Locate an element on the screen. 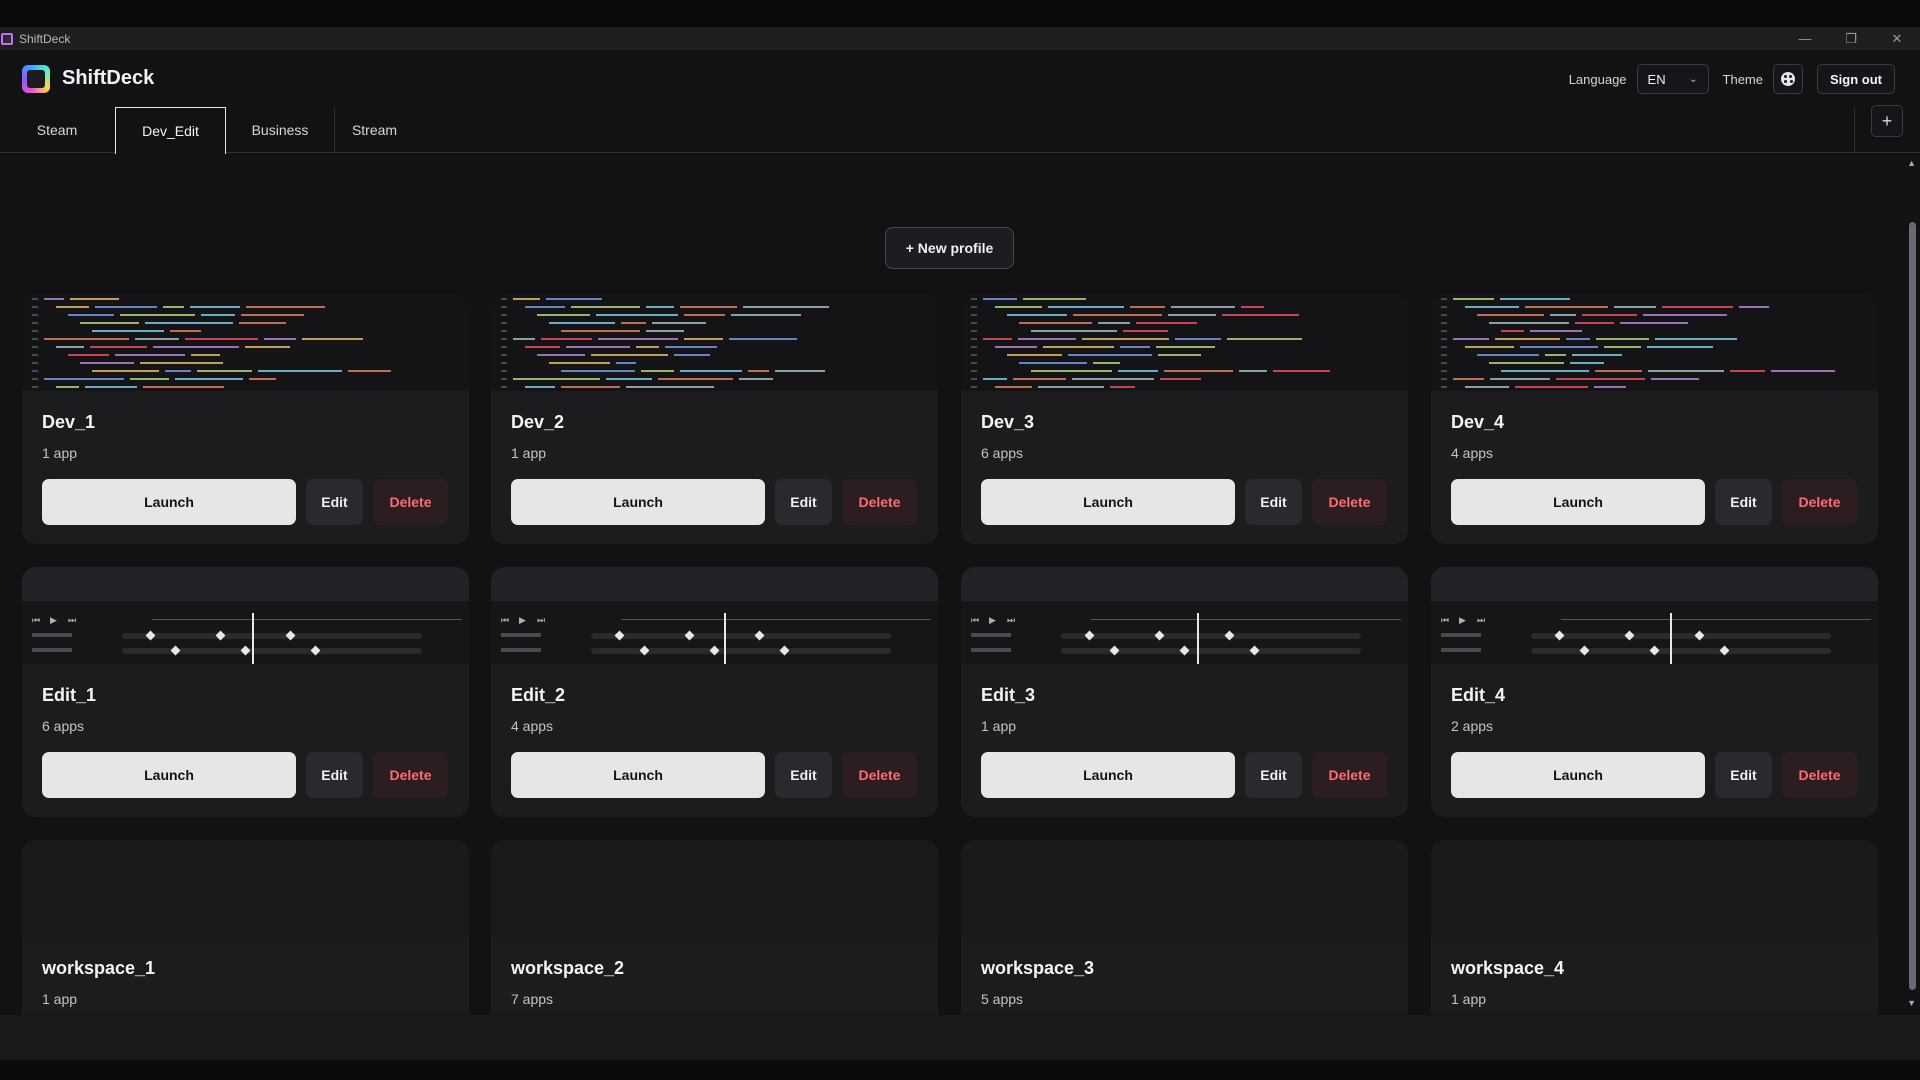  sign-out-button: Sign out is located at coordinates (1856, 79).